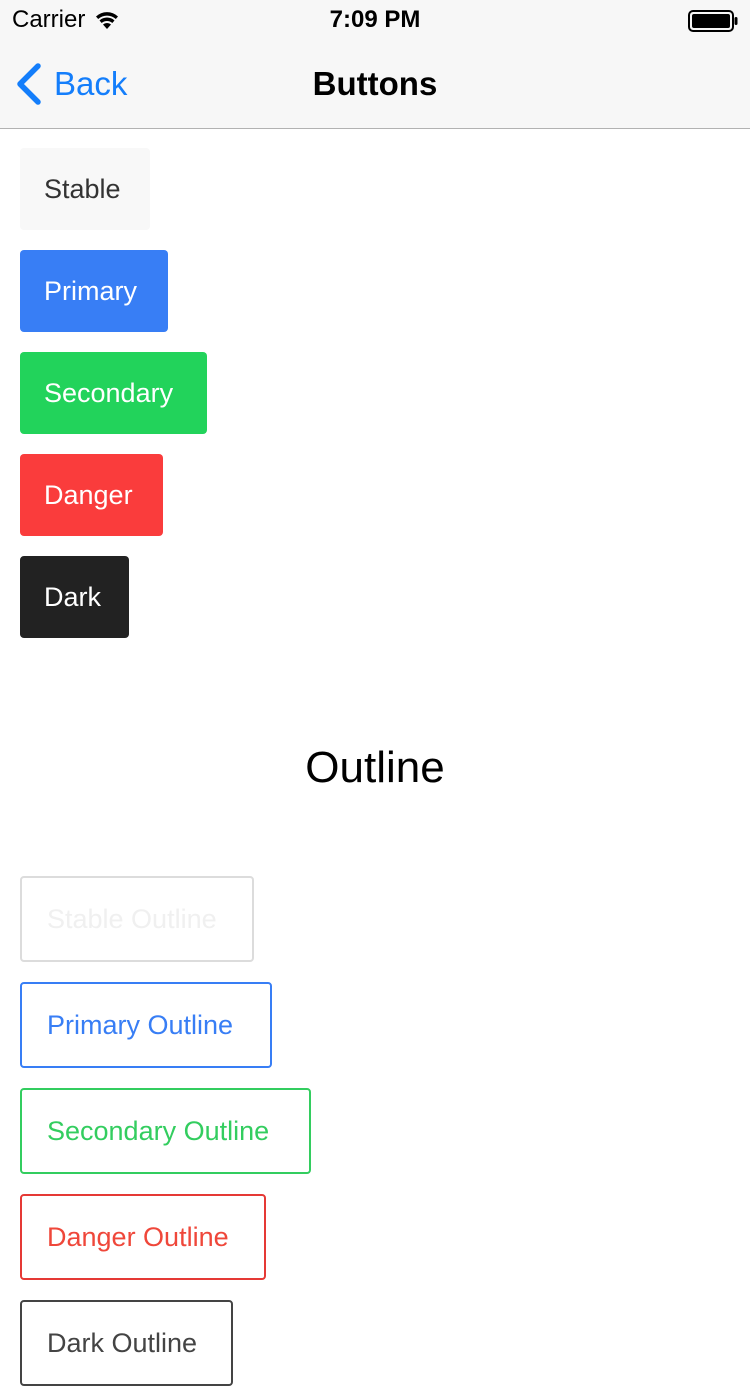  Describe the element at coordinates (126, 1343) in the screenshot. I see `dark-outline-button: Dark Outline` at that location.